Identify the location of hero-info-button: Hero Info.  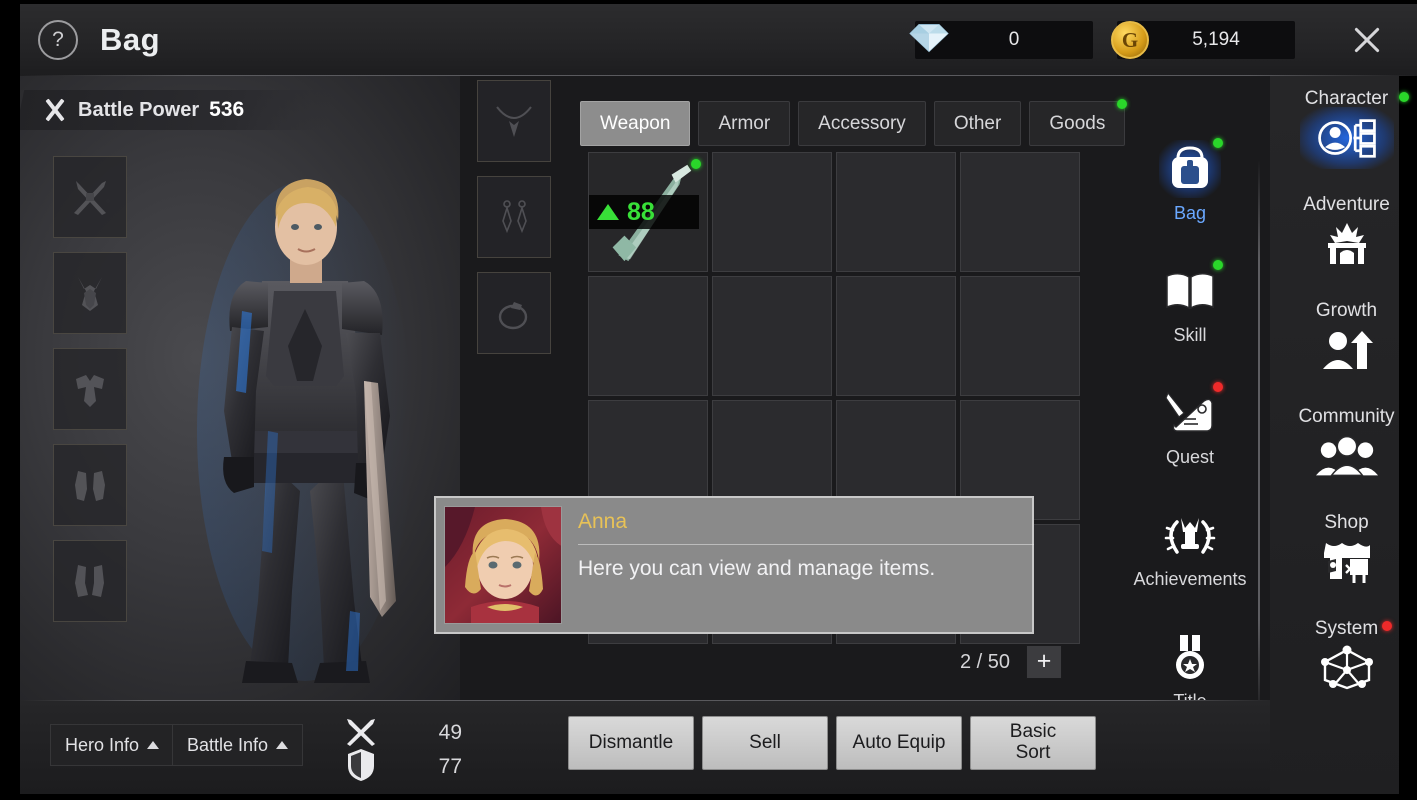
(112, 745).